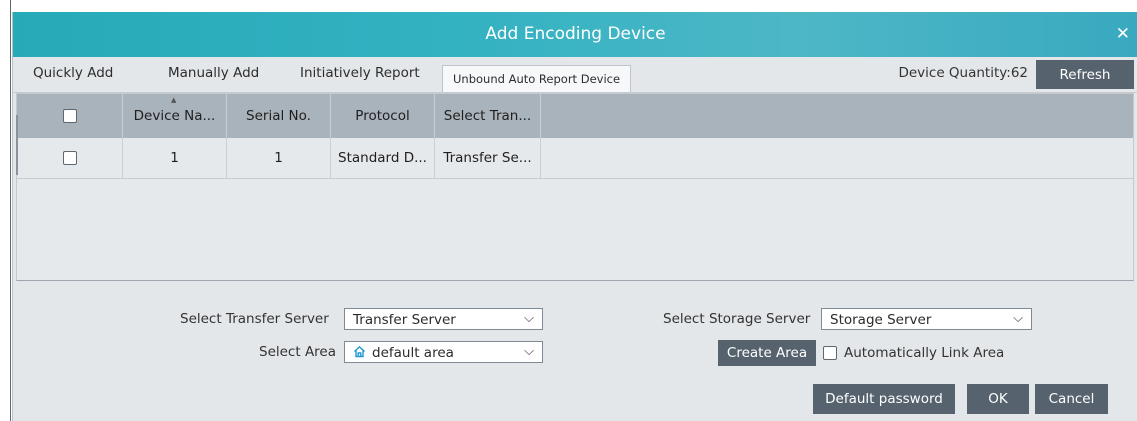 Image resolution: width=1137 pixels, height=421 pixels. What do you see at coordinates (213, 73) in the screenshot?
I see `tab-manually-add: Manually Add` at bounding box center [213, 73].